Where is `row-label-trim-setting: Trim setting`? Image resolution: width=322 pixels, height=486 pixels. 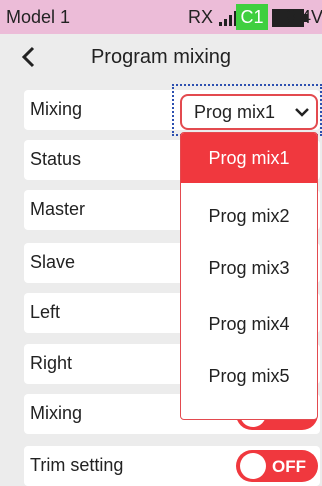
row-label-trim-setting: Trim setting is located at coordinates (77, 465).